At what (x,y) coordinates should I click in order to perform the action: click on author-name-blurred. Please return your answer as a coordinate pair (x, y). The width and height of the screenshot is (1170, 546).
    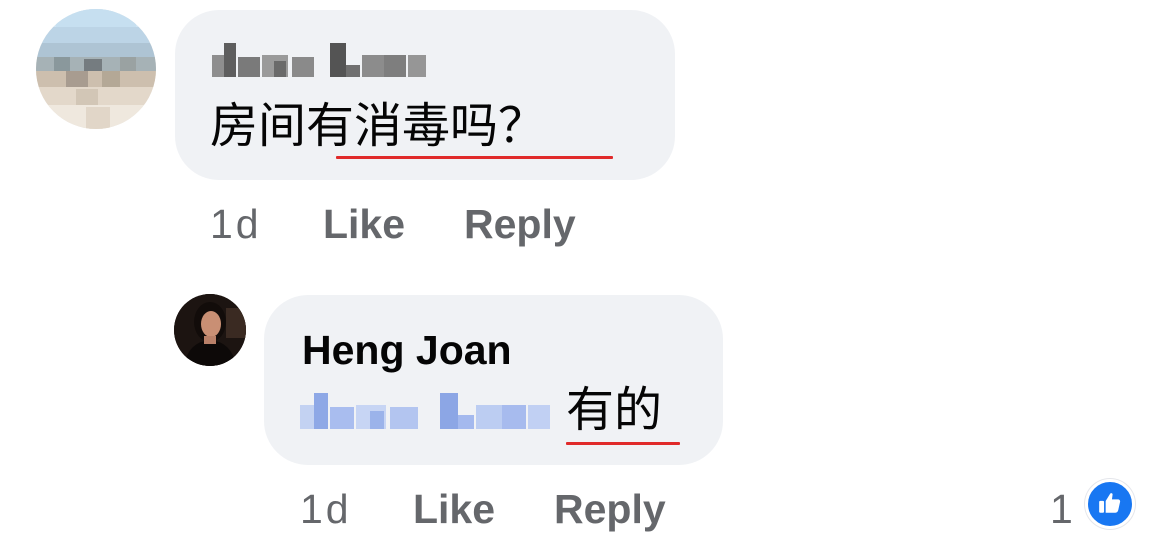
    Looking at the image, I should click on (319, 63).